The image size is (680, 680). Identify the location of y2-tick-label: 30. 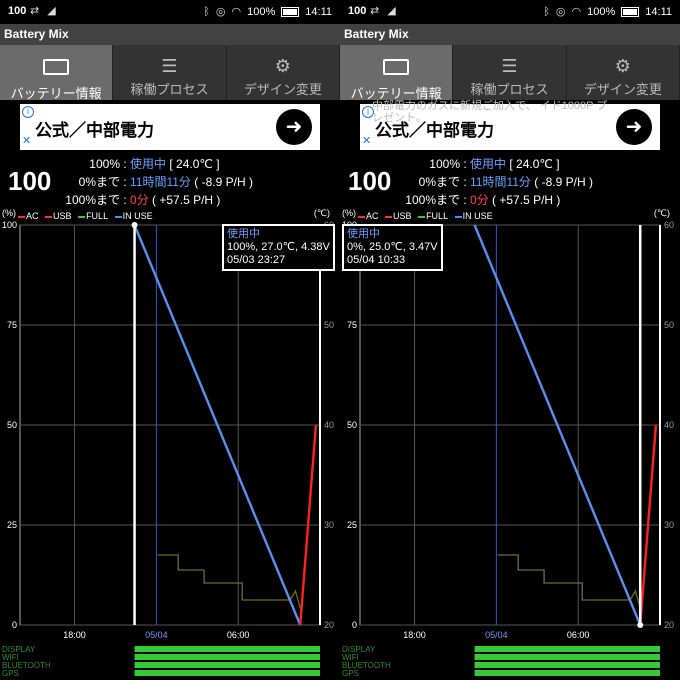
(329, 525).